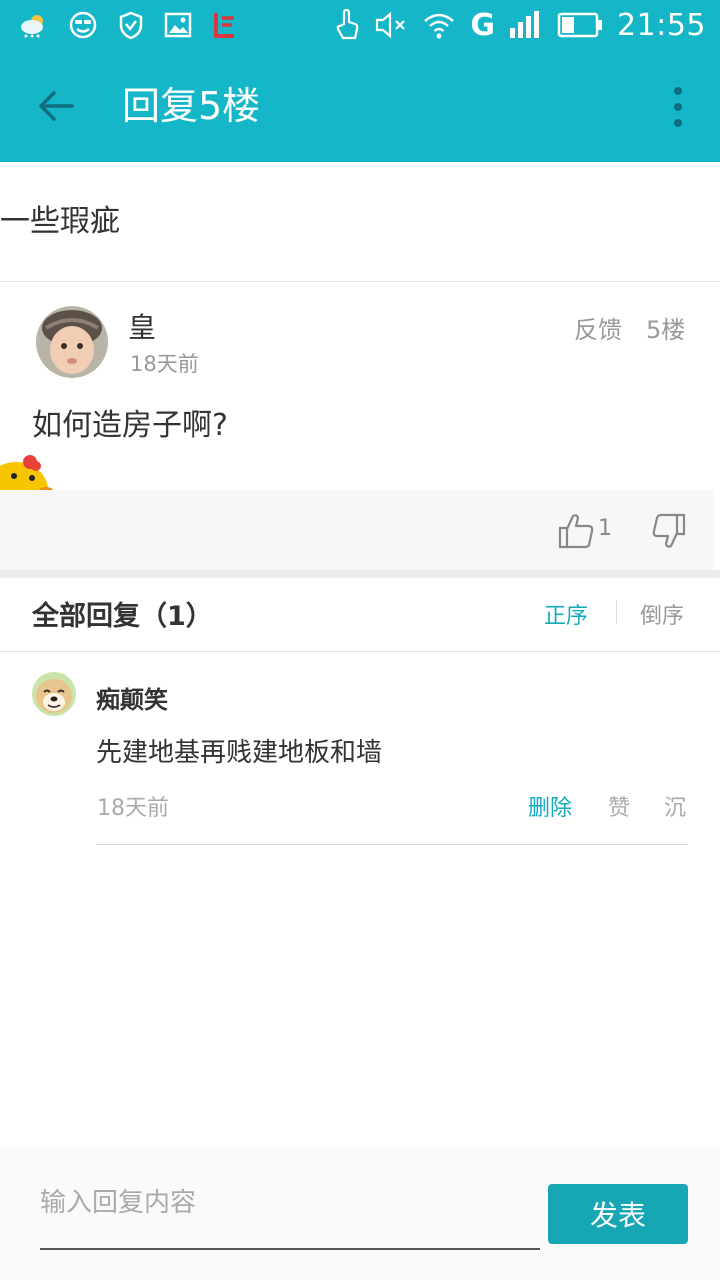 This screenshot has height=1280, width=720. I want to click on more-options-button, so click(678, 107).